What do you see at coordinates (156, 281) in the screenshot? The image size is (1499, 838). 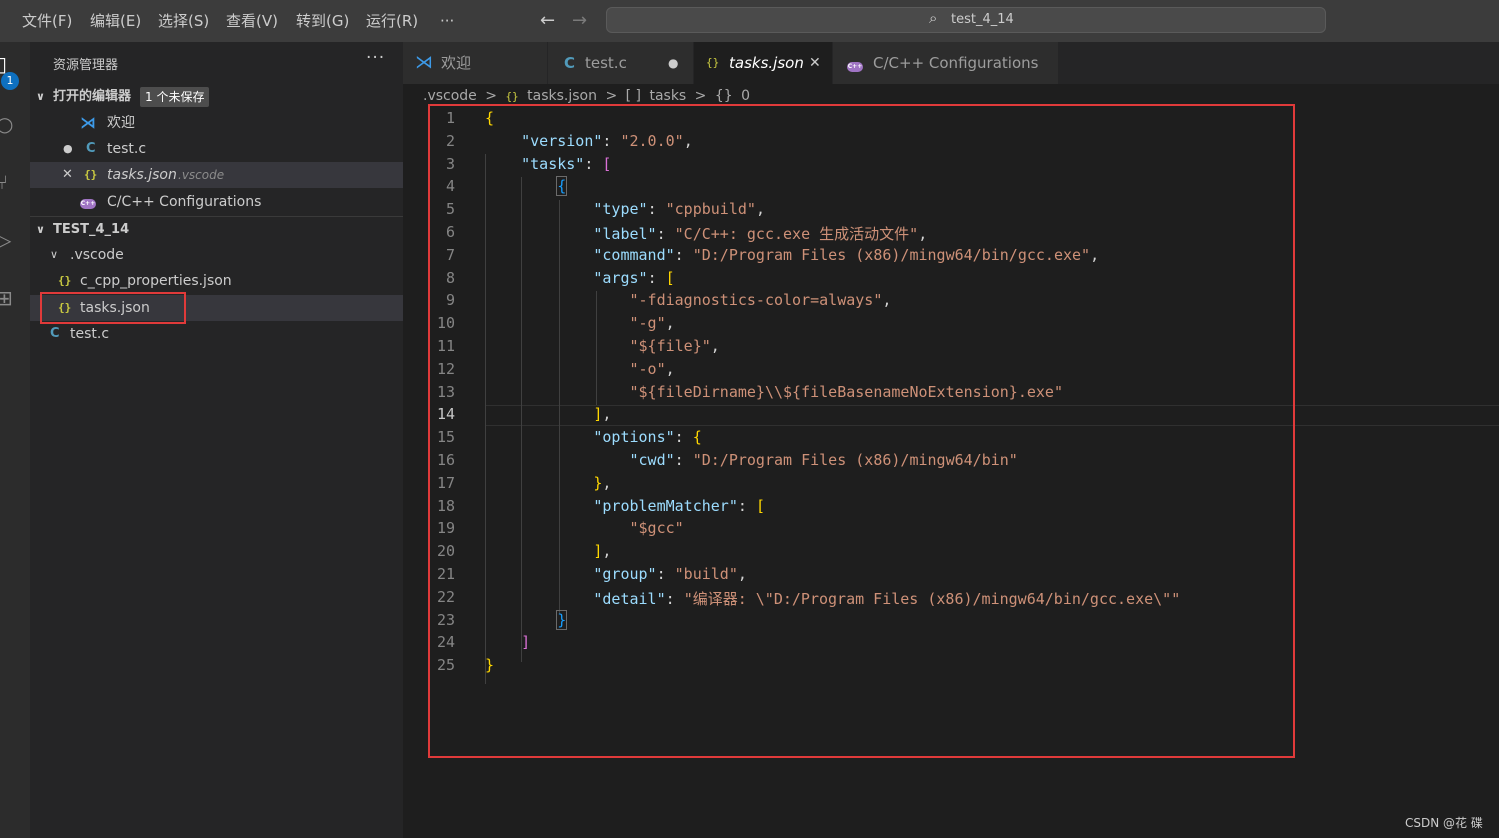 I see `tree-label: c_cpp_properties.json` at bounding box center [156, 281].